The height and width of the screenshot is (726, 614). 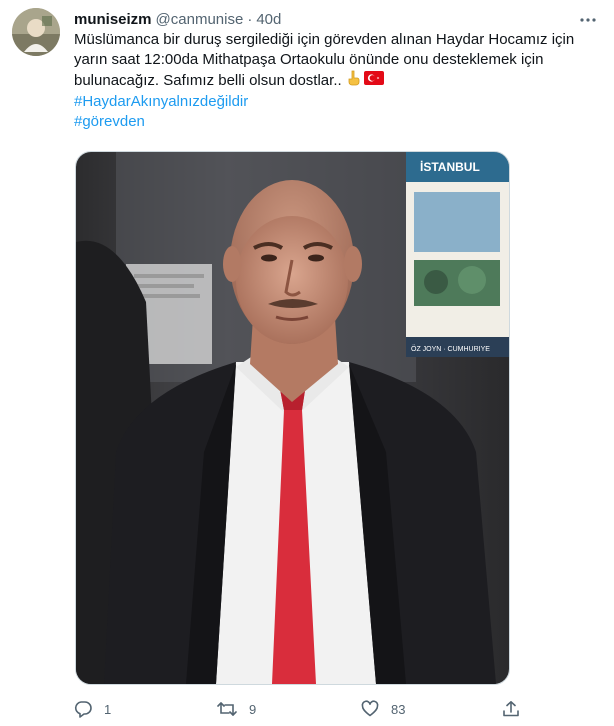 I want to click on reply-button: 1, so click(x=92, y=709).